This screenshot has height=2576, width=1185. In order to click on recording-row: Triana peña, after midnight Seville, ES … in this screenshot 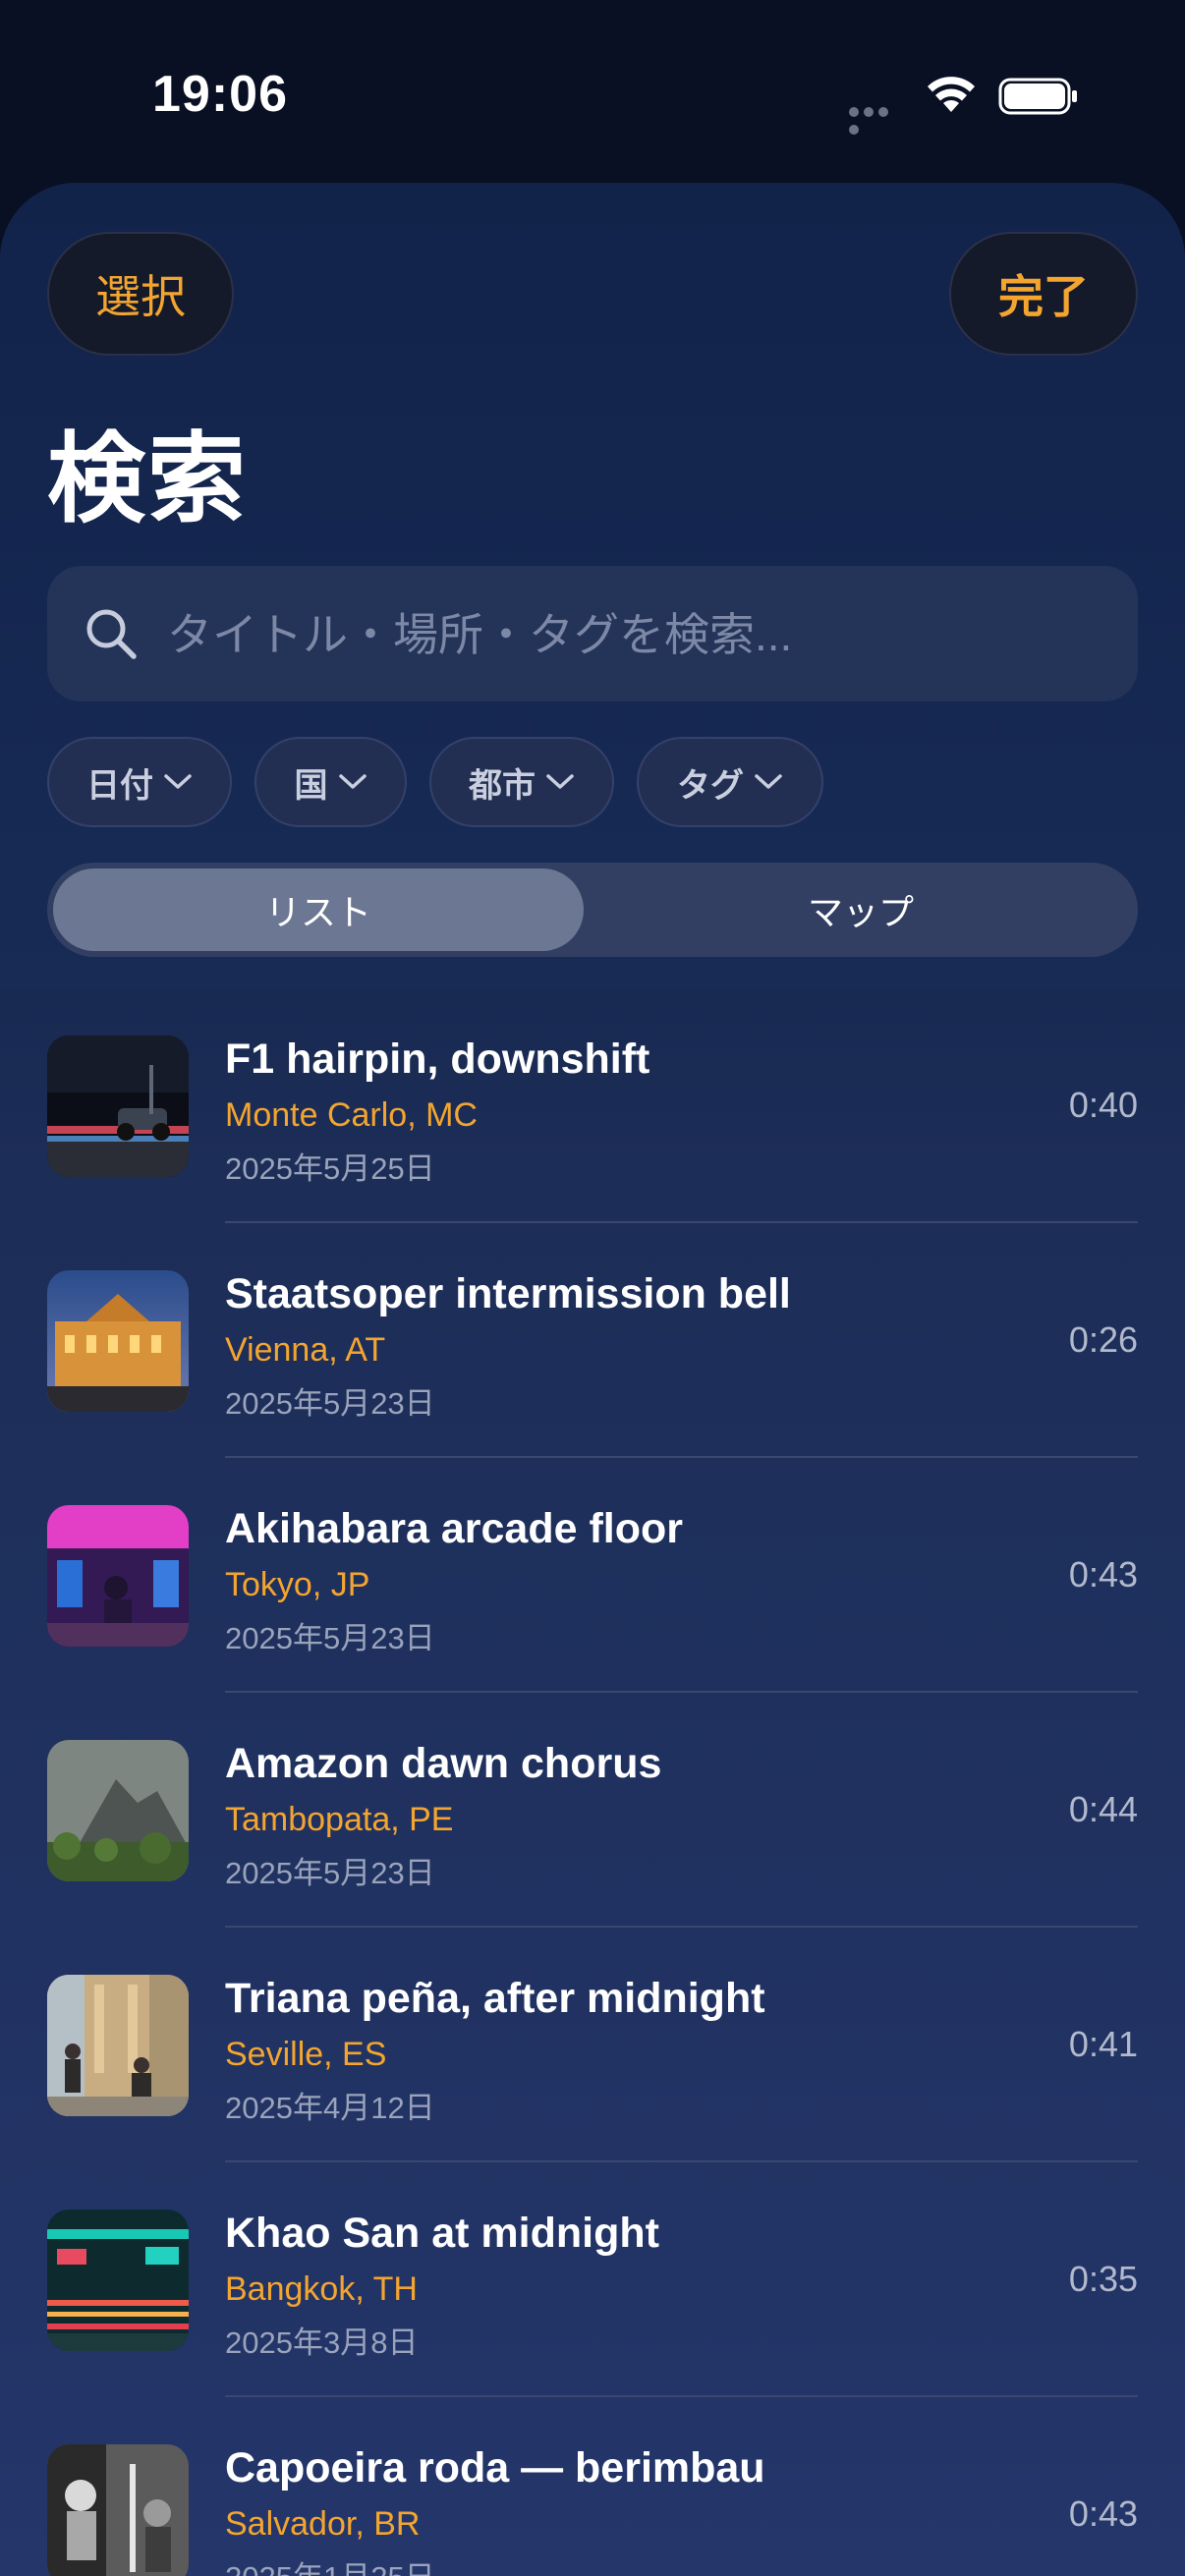, I will do `click(592, 2045)`.